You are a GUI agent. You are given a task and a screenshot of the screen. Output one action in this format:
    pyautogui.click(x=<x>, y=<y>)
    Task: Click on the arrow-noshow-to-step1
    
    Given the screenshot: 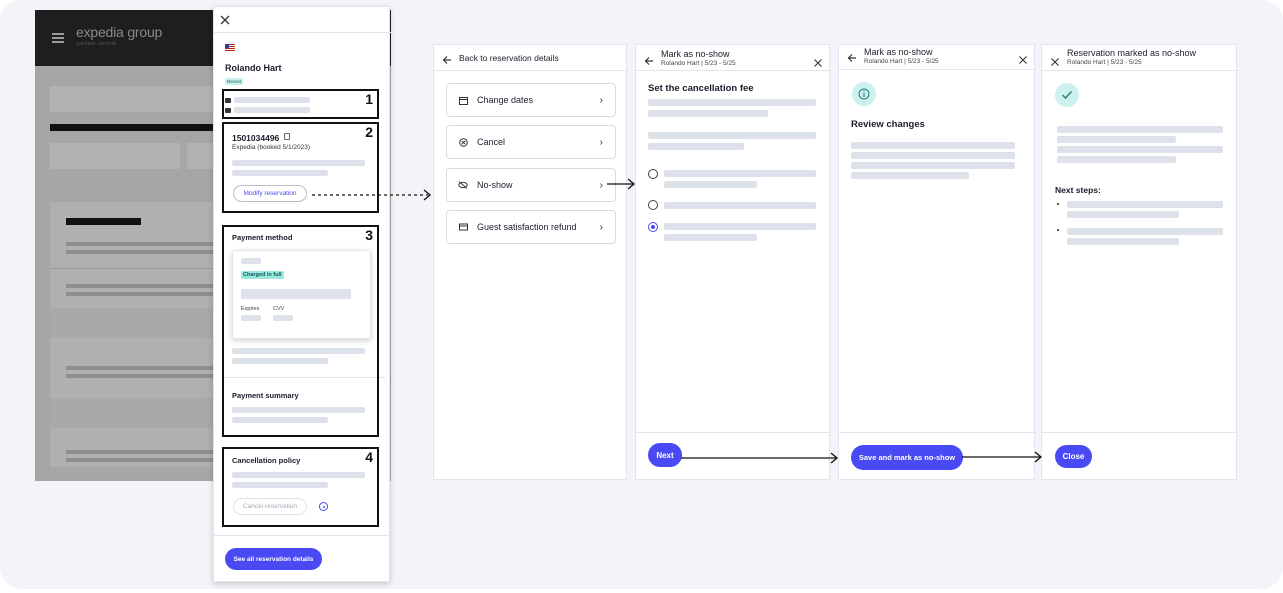 What is the action you would take?
    pyautogui.click(x=621, y=184)
    